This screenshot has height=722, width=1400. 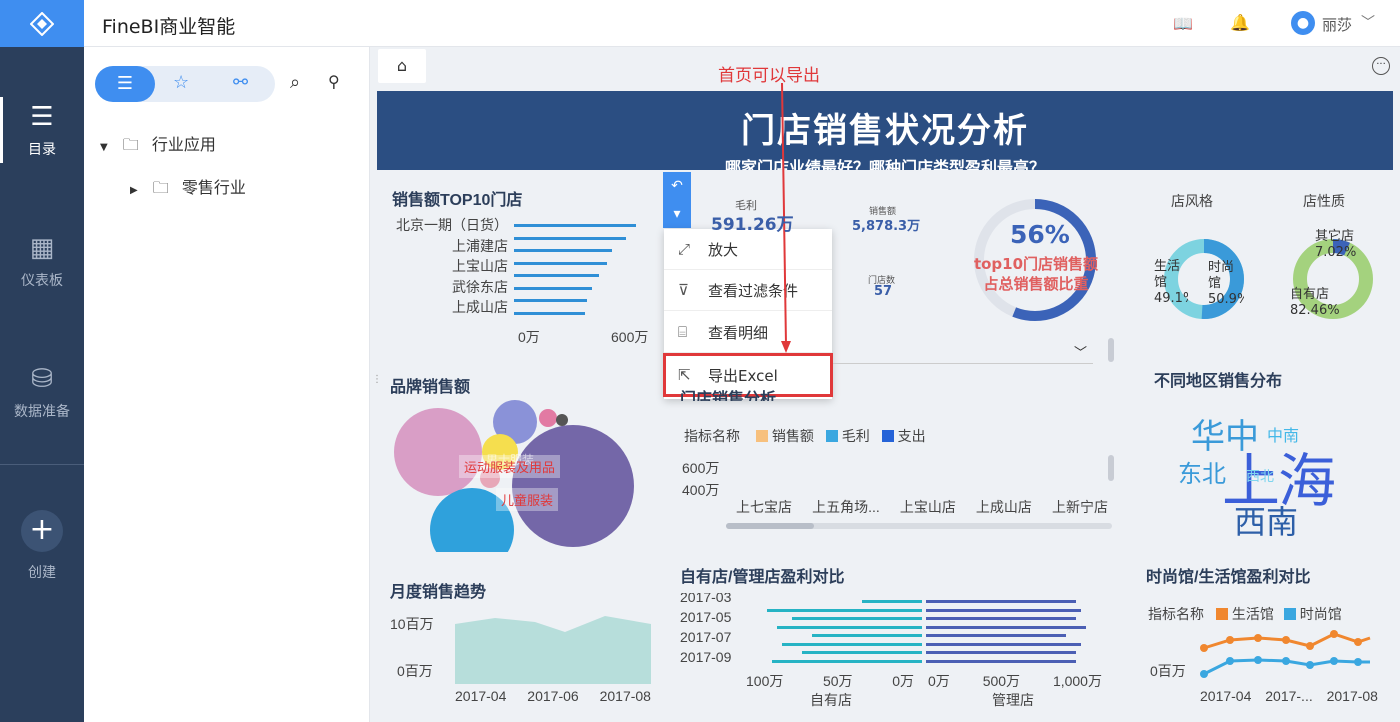 I want to click on nav-create: + 创建, so click(x=42, y=546).